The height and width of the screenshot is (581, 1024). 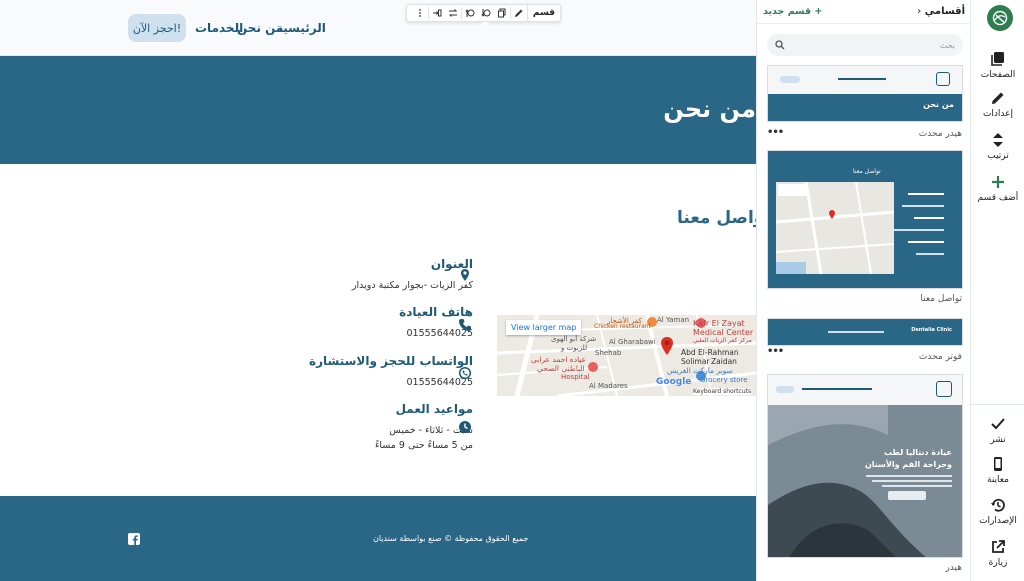 I want to click on contact-address: العنوان كفر الزيات -بجوار مكتبة دويدار, so click(x=412, y=275).